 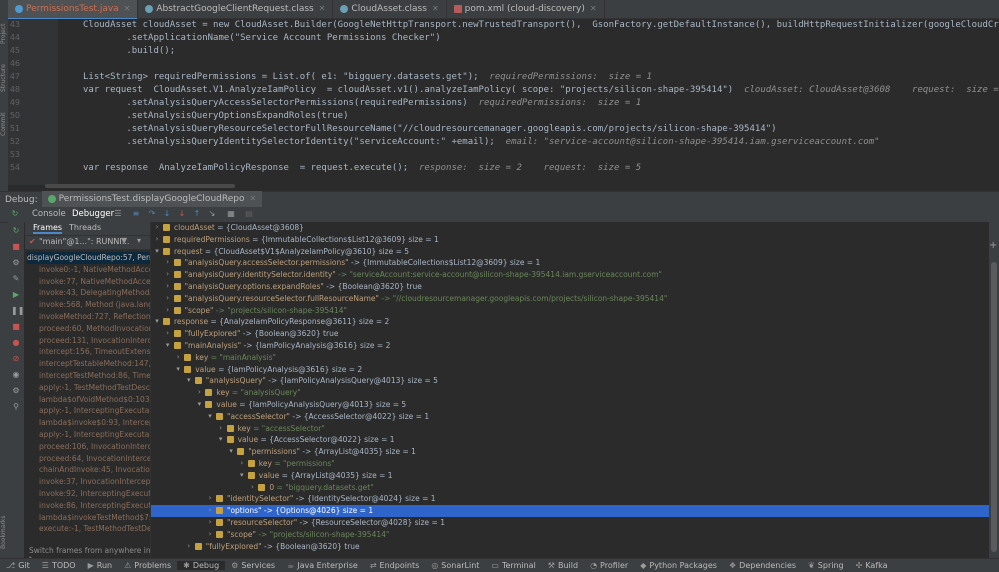 What do you see at coordinates (139, 240) in the screenshot?
I see `chevron-down-icon: ▾` at bounding box center [139, 240].